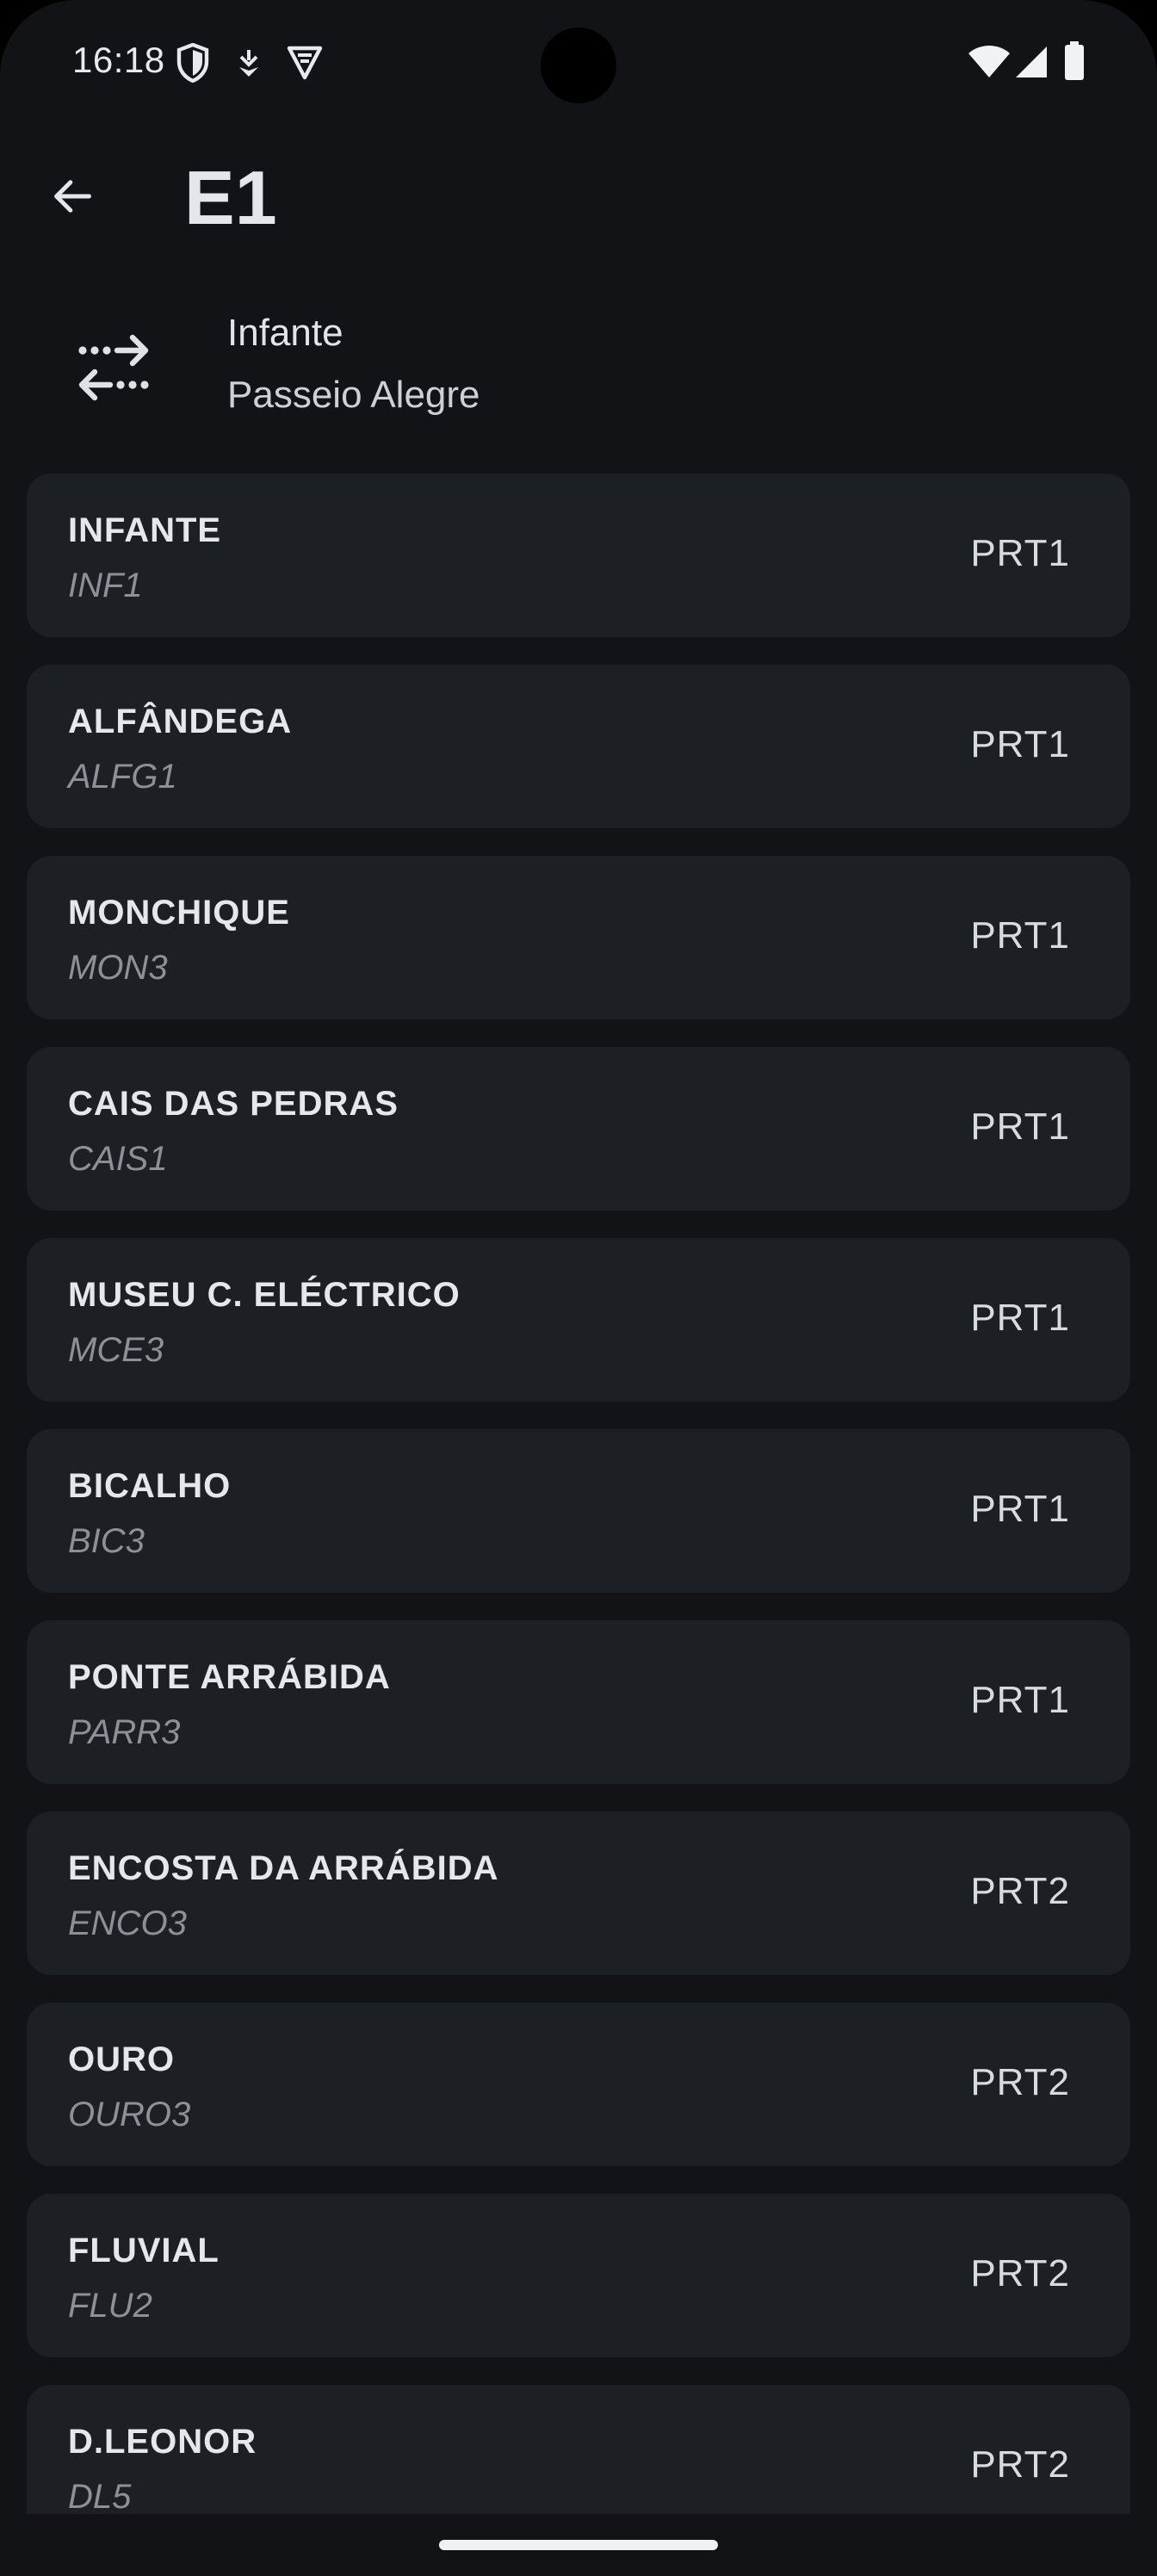 This screenshot has width=1157, height=2576. What do you see at coordinates (579, 2450) in the screenshot?
I see `stop-item: D.LEONOR DL5 PRT2` at bounding box center [579, 2450].